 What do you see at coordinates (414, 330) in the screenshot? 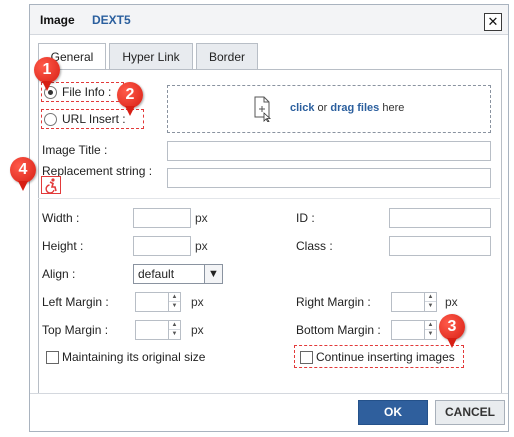
I see `bottom-margin-stepper: ▲ ▼` at bounding box center [414, 330].